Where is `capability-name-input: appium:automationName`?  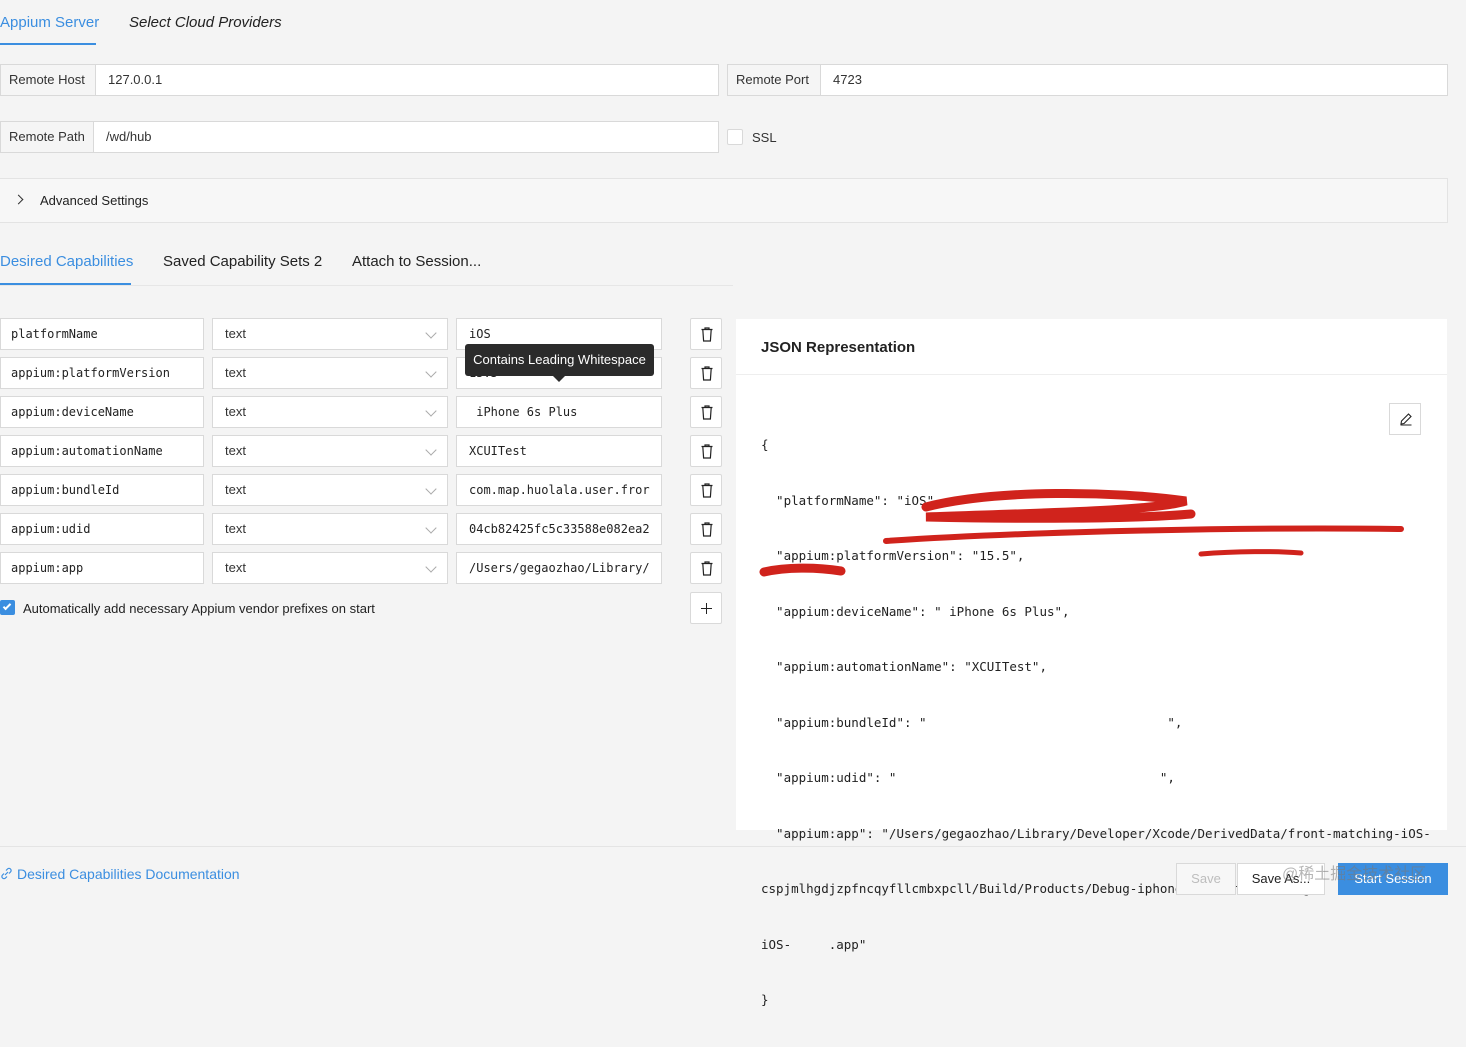
capability-name-input: appium:automationName is located at coordinates (102, 451).